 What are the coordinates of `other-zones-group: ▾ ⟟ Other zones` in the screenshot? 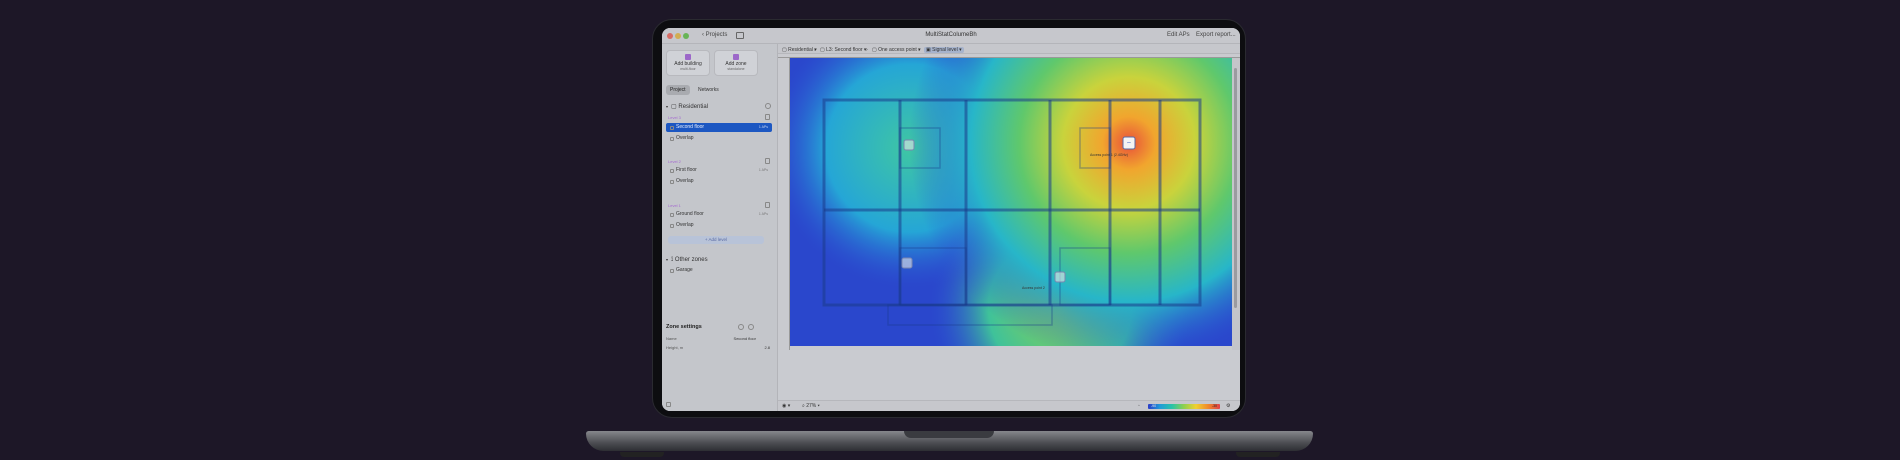 It's located at (687, 260).